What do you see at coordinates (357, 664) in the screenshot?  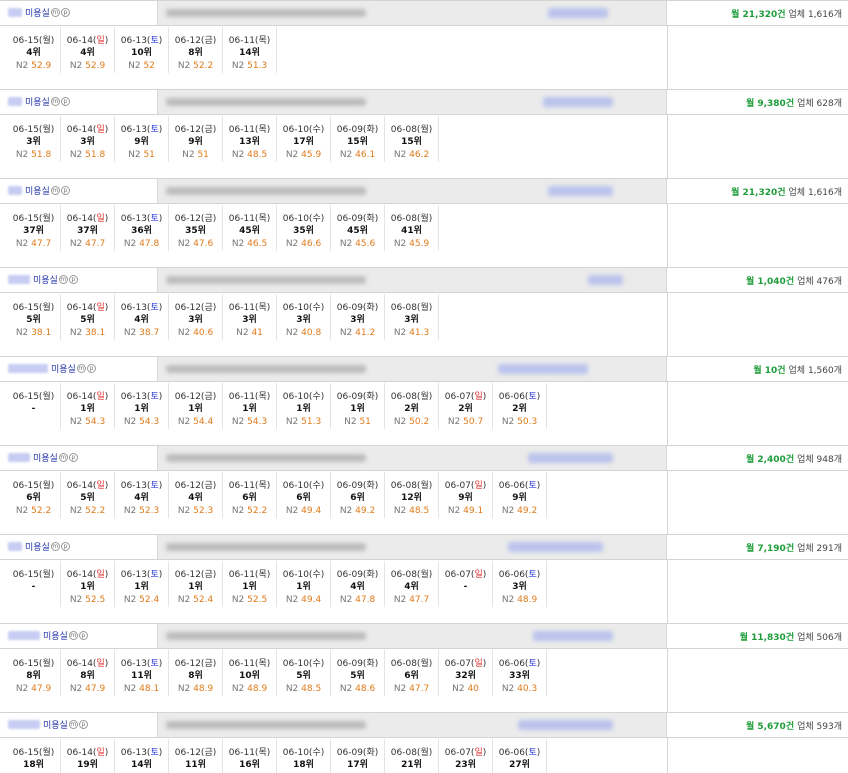 I see `rank-date: 06-09(화)` at bounding box center [357, 664].